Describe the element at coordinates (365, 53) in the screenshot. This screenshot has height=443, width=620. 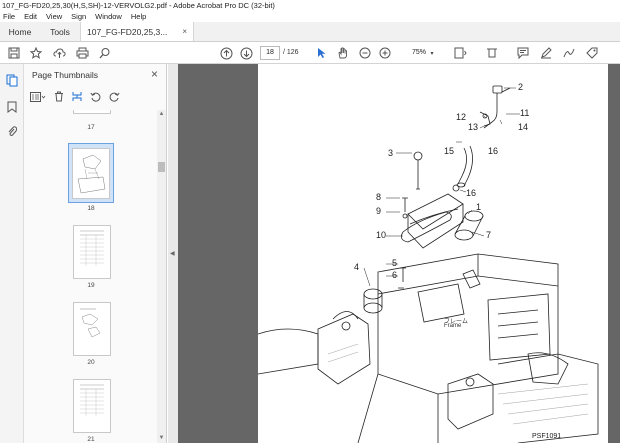
I see `zoom-out-icon` at that location.